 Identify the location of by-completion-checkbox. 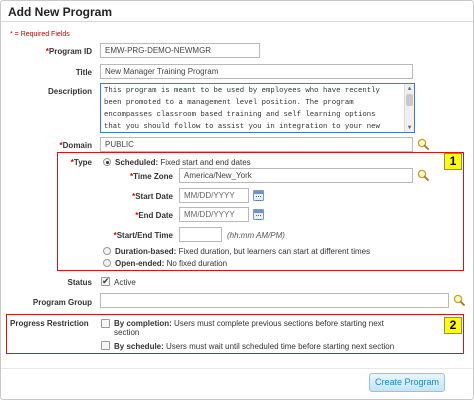
(105, 323).